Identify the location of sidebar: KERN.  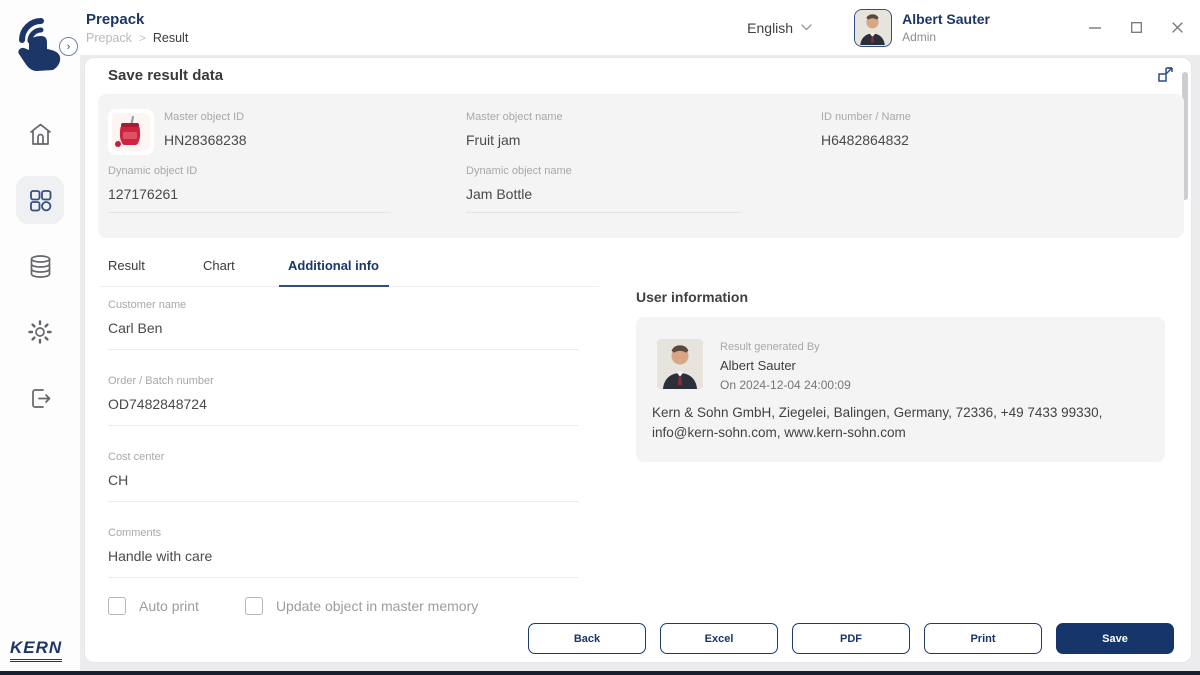
(40, 335).